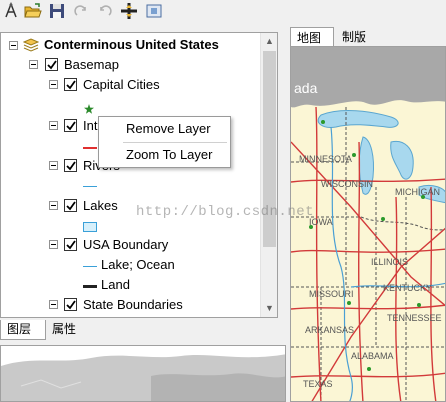 The image size is (446, 402). Describe the element at coordinates (89, 110) in the screenshot. I see `capital-star-icon` at that location.